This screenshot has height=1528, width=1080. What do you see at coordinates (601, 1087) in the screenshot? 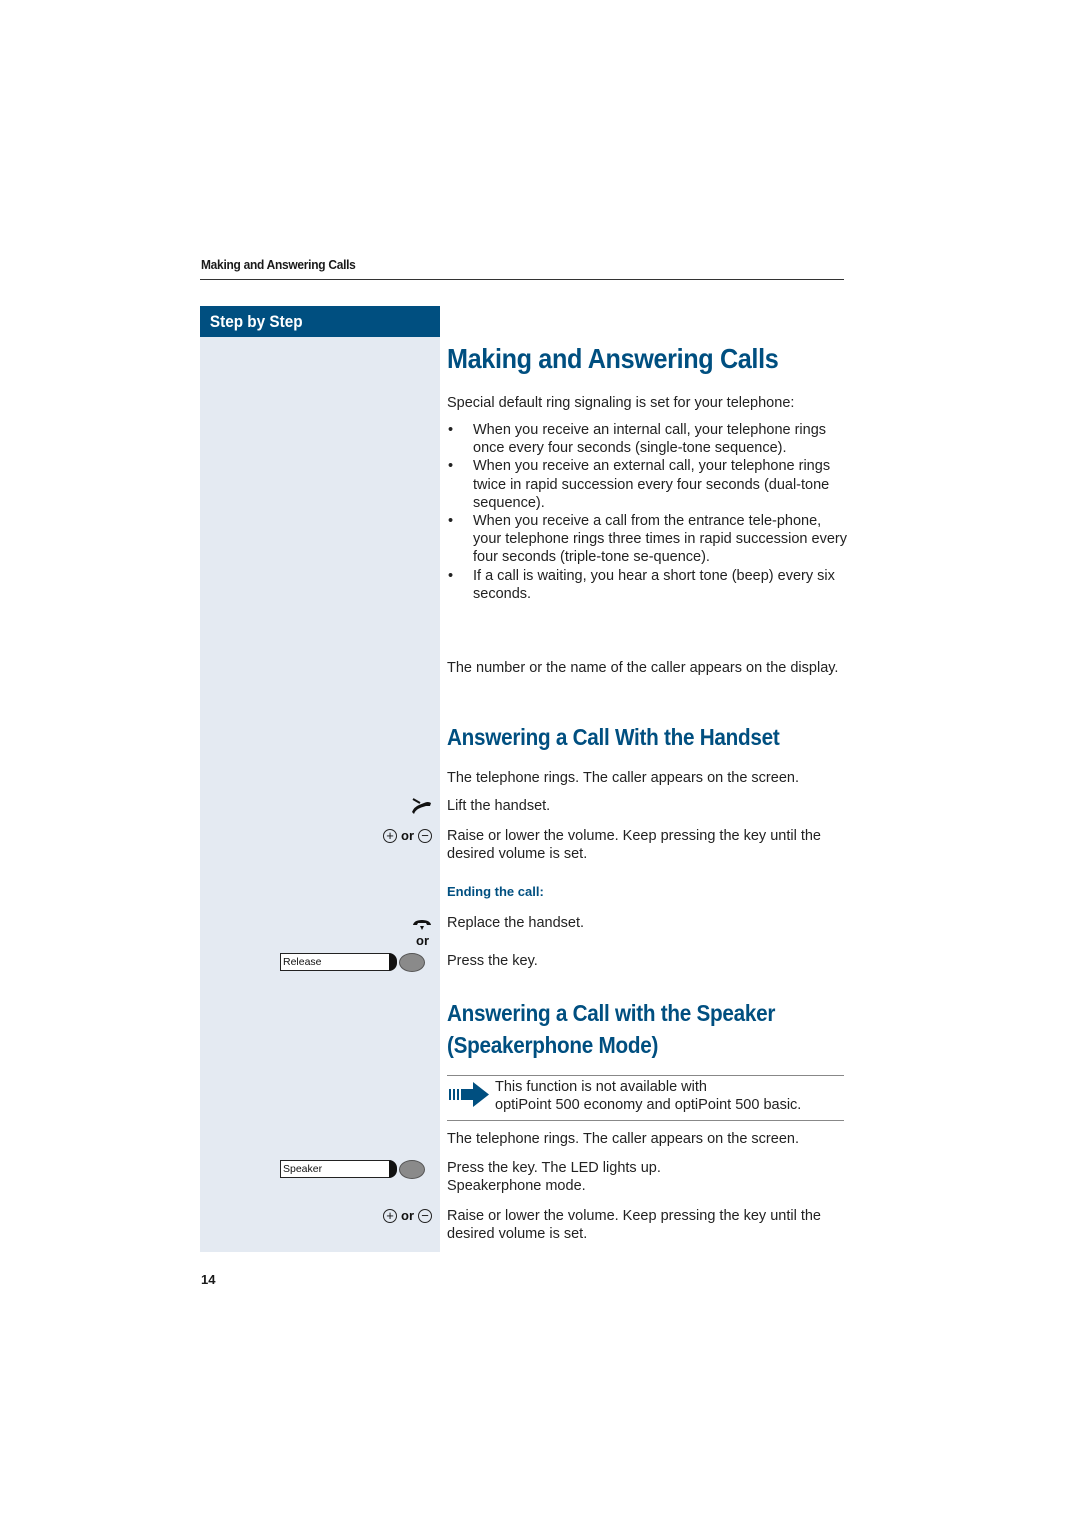
I see `note-line-1: This function is not available with` at bounding box center [601, 1087].